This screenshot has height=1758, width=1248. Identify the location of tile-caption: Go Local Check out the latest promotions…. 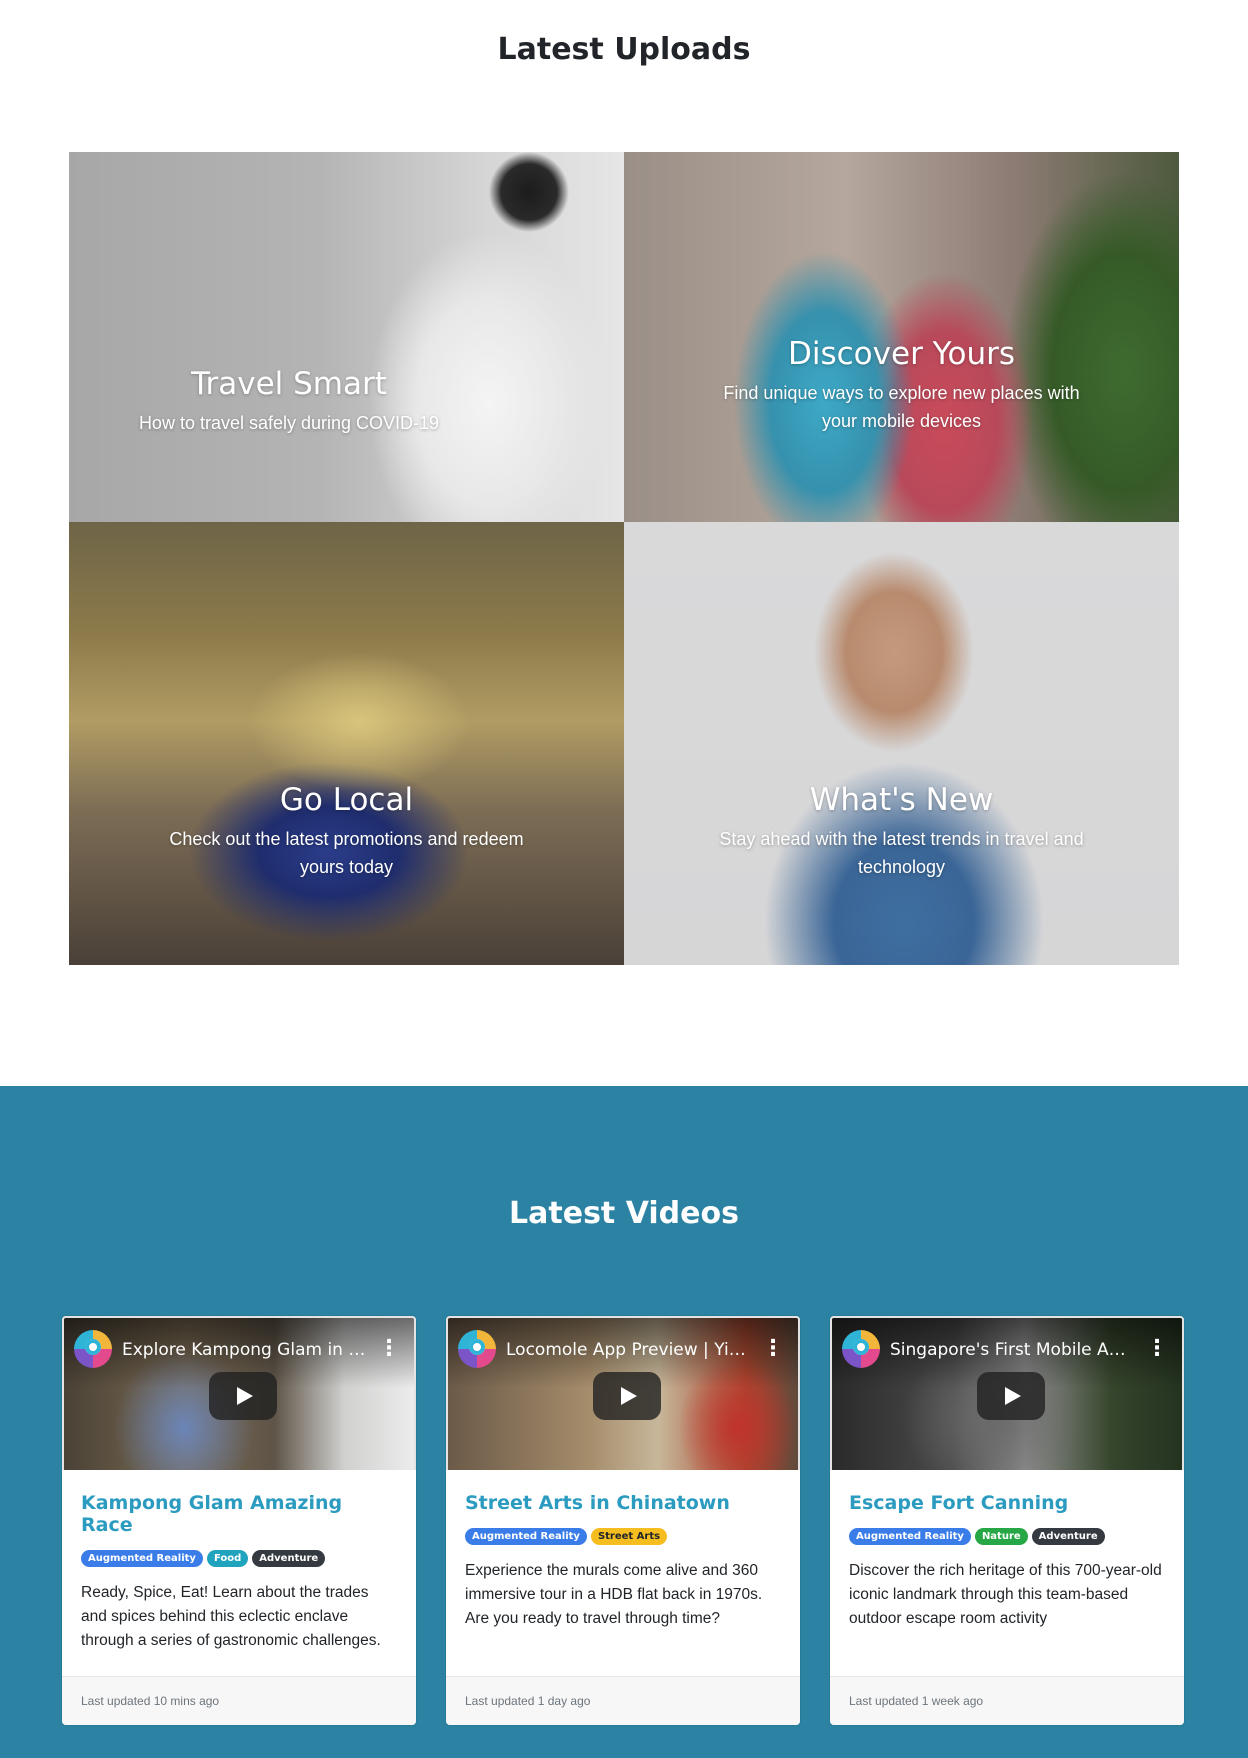
(346, 831).